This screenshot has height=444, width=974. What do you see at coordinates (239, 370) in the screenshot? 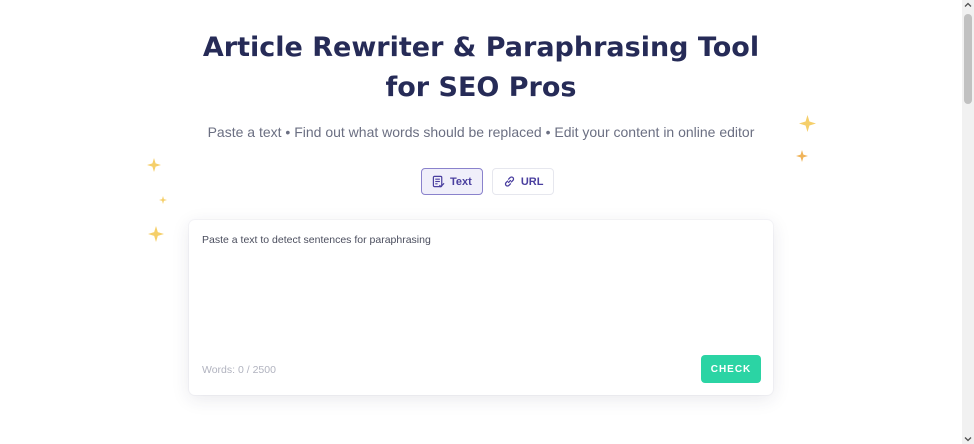
I see `word-count: Words: 0 / 2500` at bounding box center [239, 370].